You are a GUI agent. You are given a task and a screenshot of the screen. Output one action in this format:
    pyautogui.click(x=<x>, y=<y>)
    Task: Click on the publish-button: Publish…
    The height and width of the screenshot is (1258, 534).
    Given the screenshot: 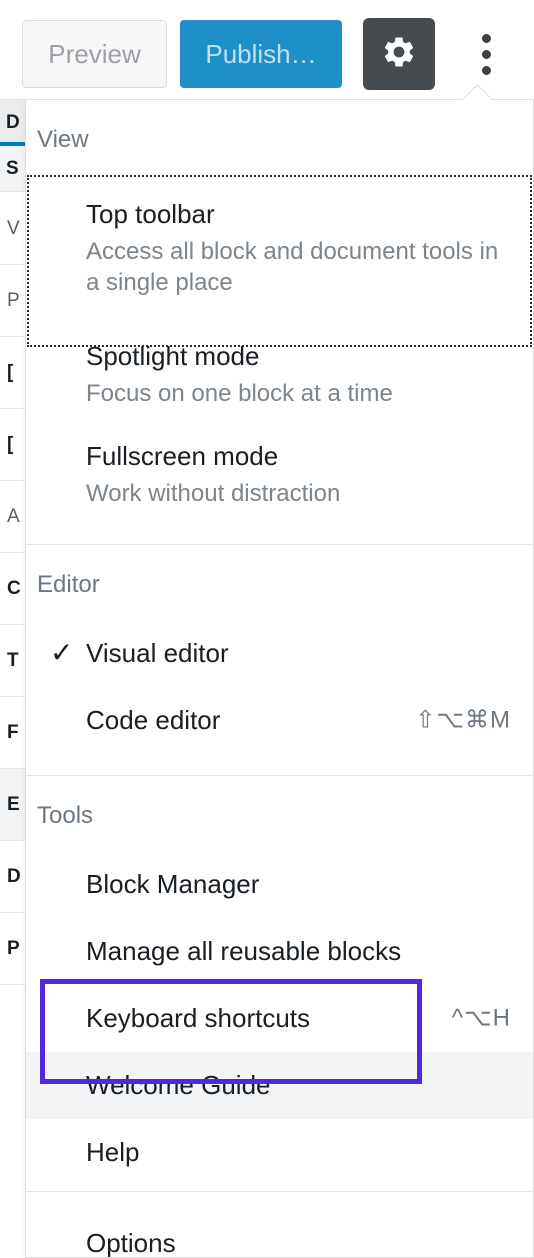 What is the action you would take?
    pyautogui.click(x=261, y=54)
    